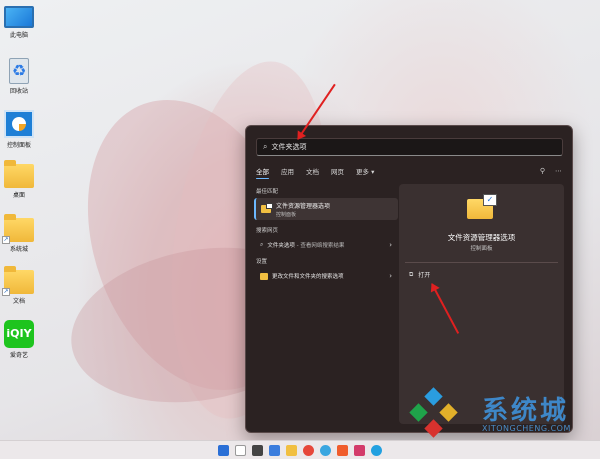 This screenshot has width=600, height=459. I want to click on settings-result-label: 更改文件和文件夹的搜索选项, so click(308, 277).